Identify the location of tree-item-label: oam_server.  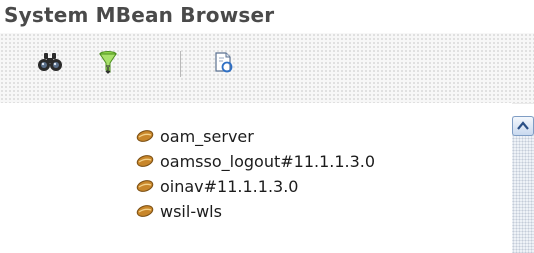
(207, 136).